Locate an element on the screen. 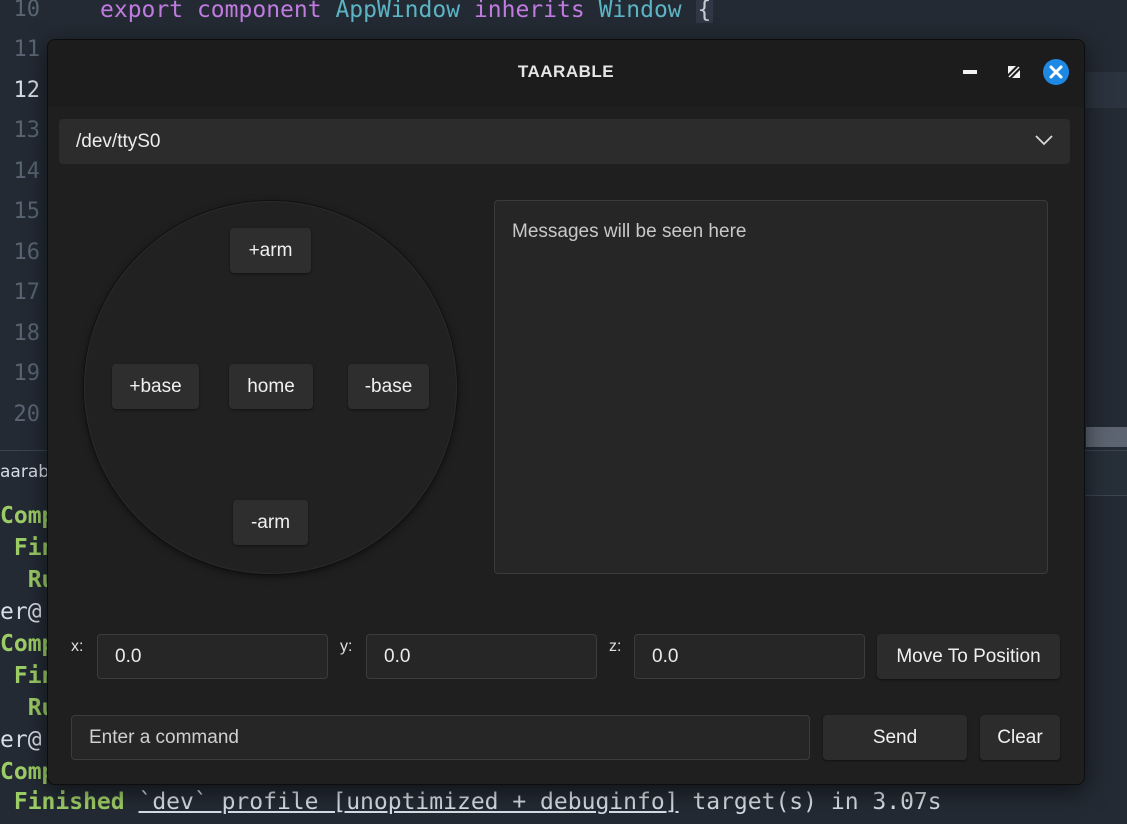 This screenshot has height=824, width=1127. line-number: 10 is located at coordinates (27, 11).